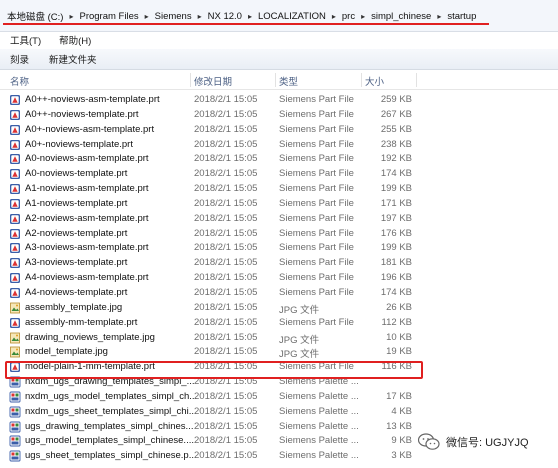  I want to click on menu-item: 工具(T), so click(24, 40).